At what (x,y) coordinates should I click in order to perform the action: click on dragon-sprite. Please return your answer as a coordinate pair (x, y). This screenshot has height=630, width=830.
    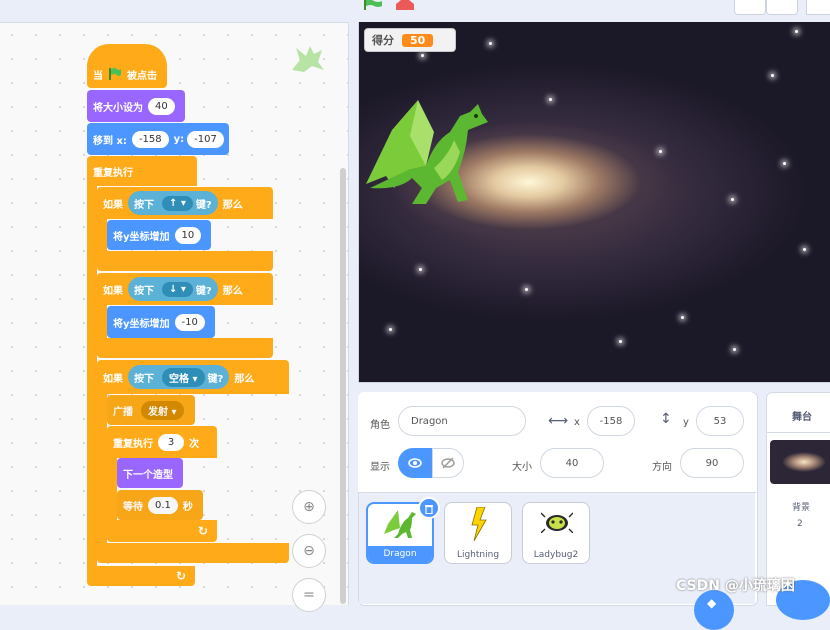
    Looking at the image, I should click on (432, 150).